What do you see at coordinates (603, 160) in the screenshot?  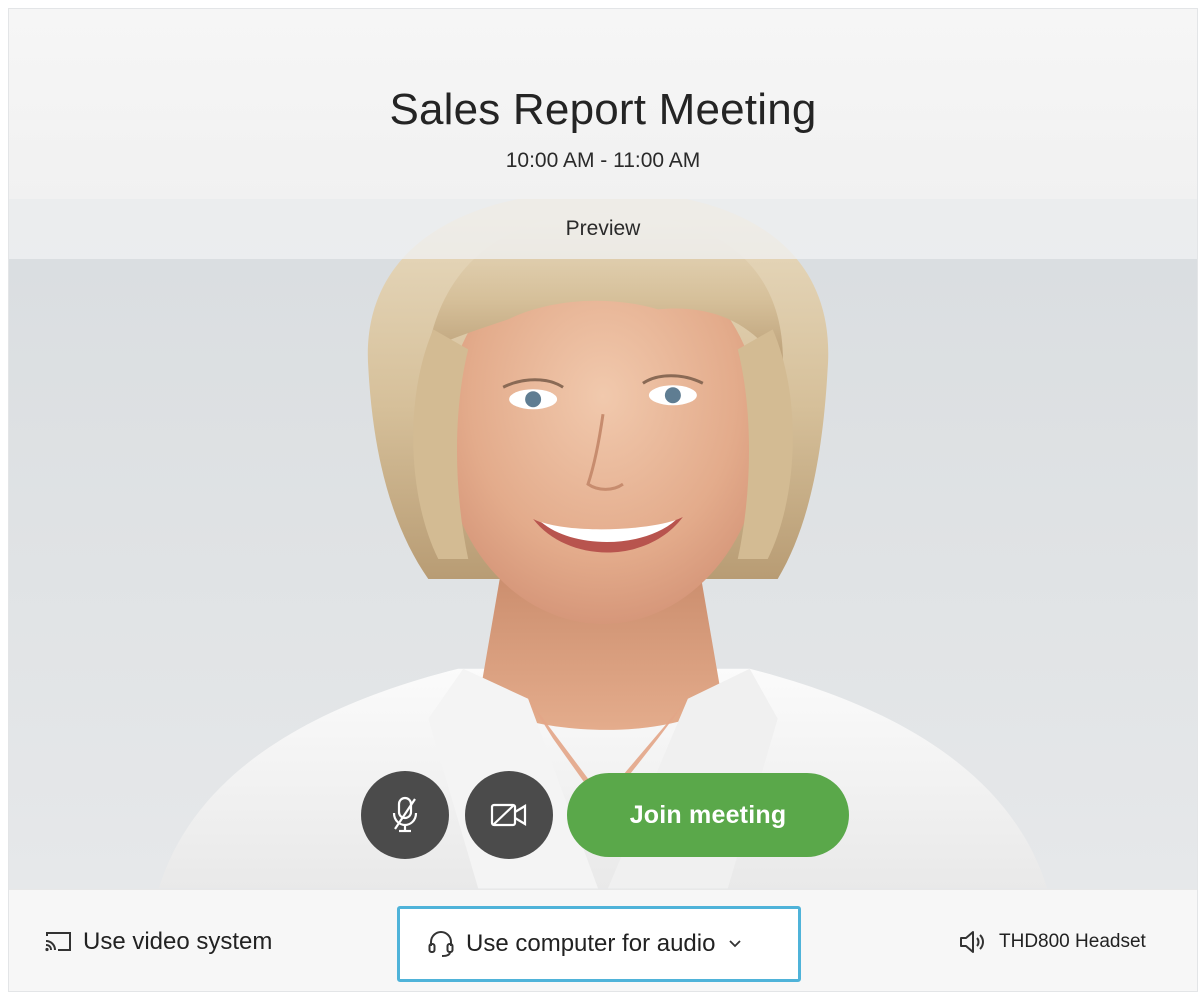 I see `meeting-time: 10:00 AM - 11:00 AM` at bounding box center [603, 160].